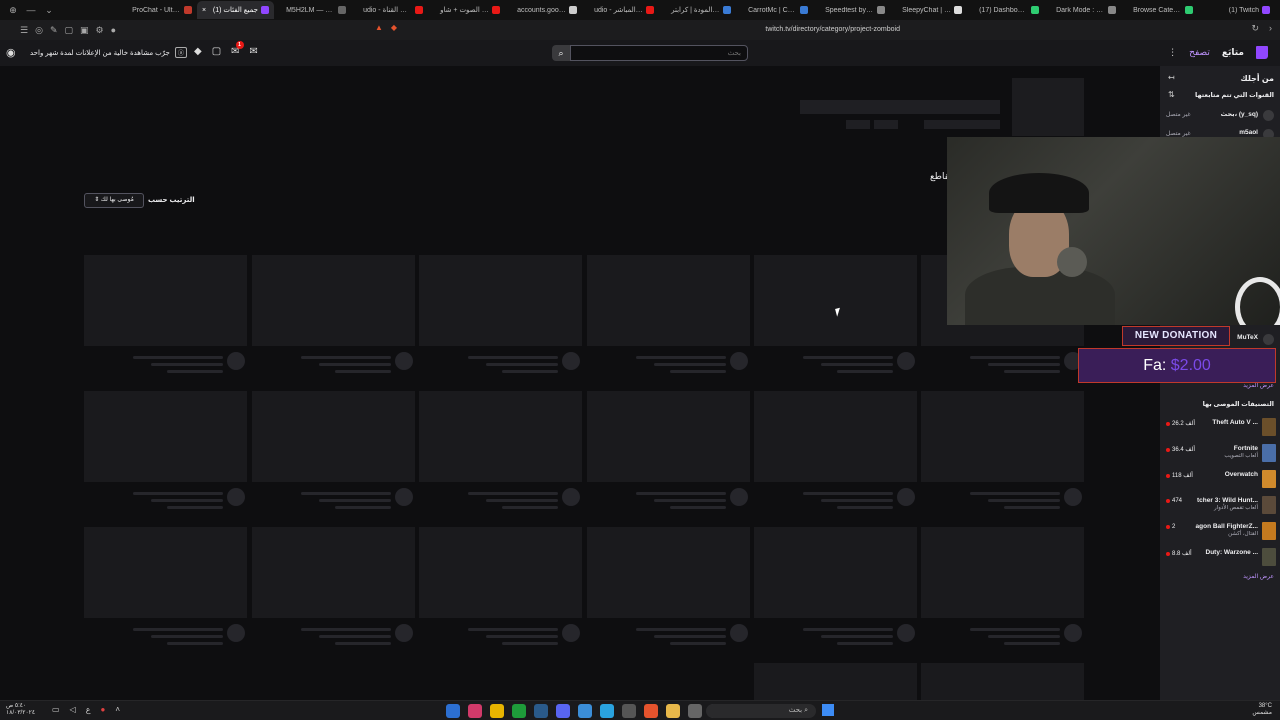 Image resolution: width=1280 pixels, height=720 pixels. What do you see at coordinates (1082, 10) in the screenshot?
I see `browser-tab: ×Dark Mode : MyBro` at bounding box center [1082, 10].